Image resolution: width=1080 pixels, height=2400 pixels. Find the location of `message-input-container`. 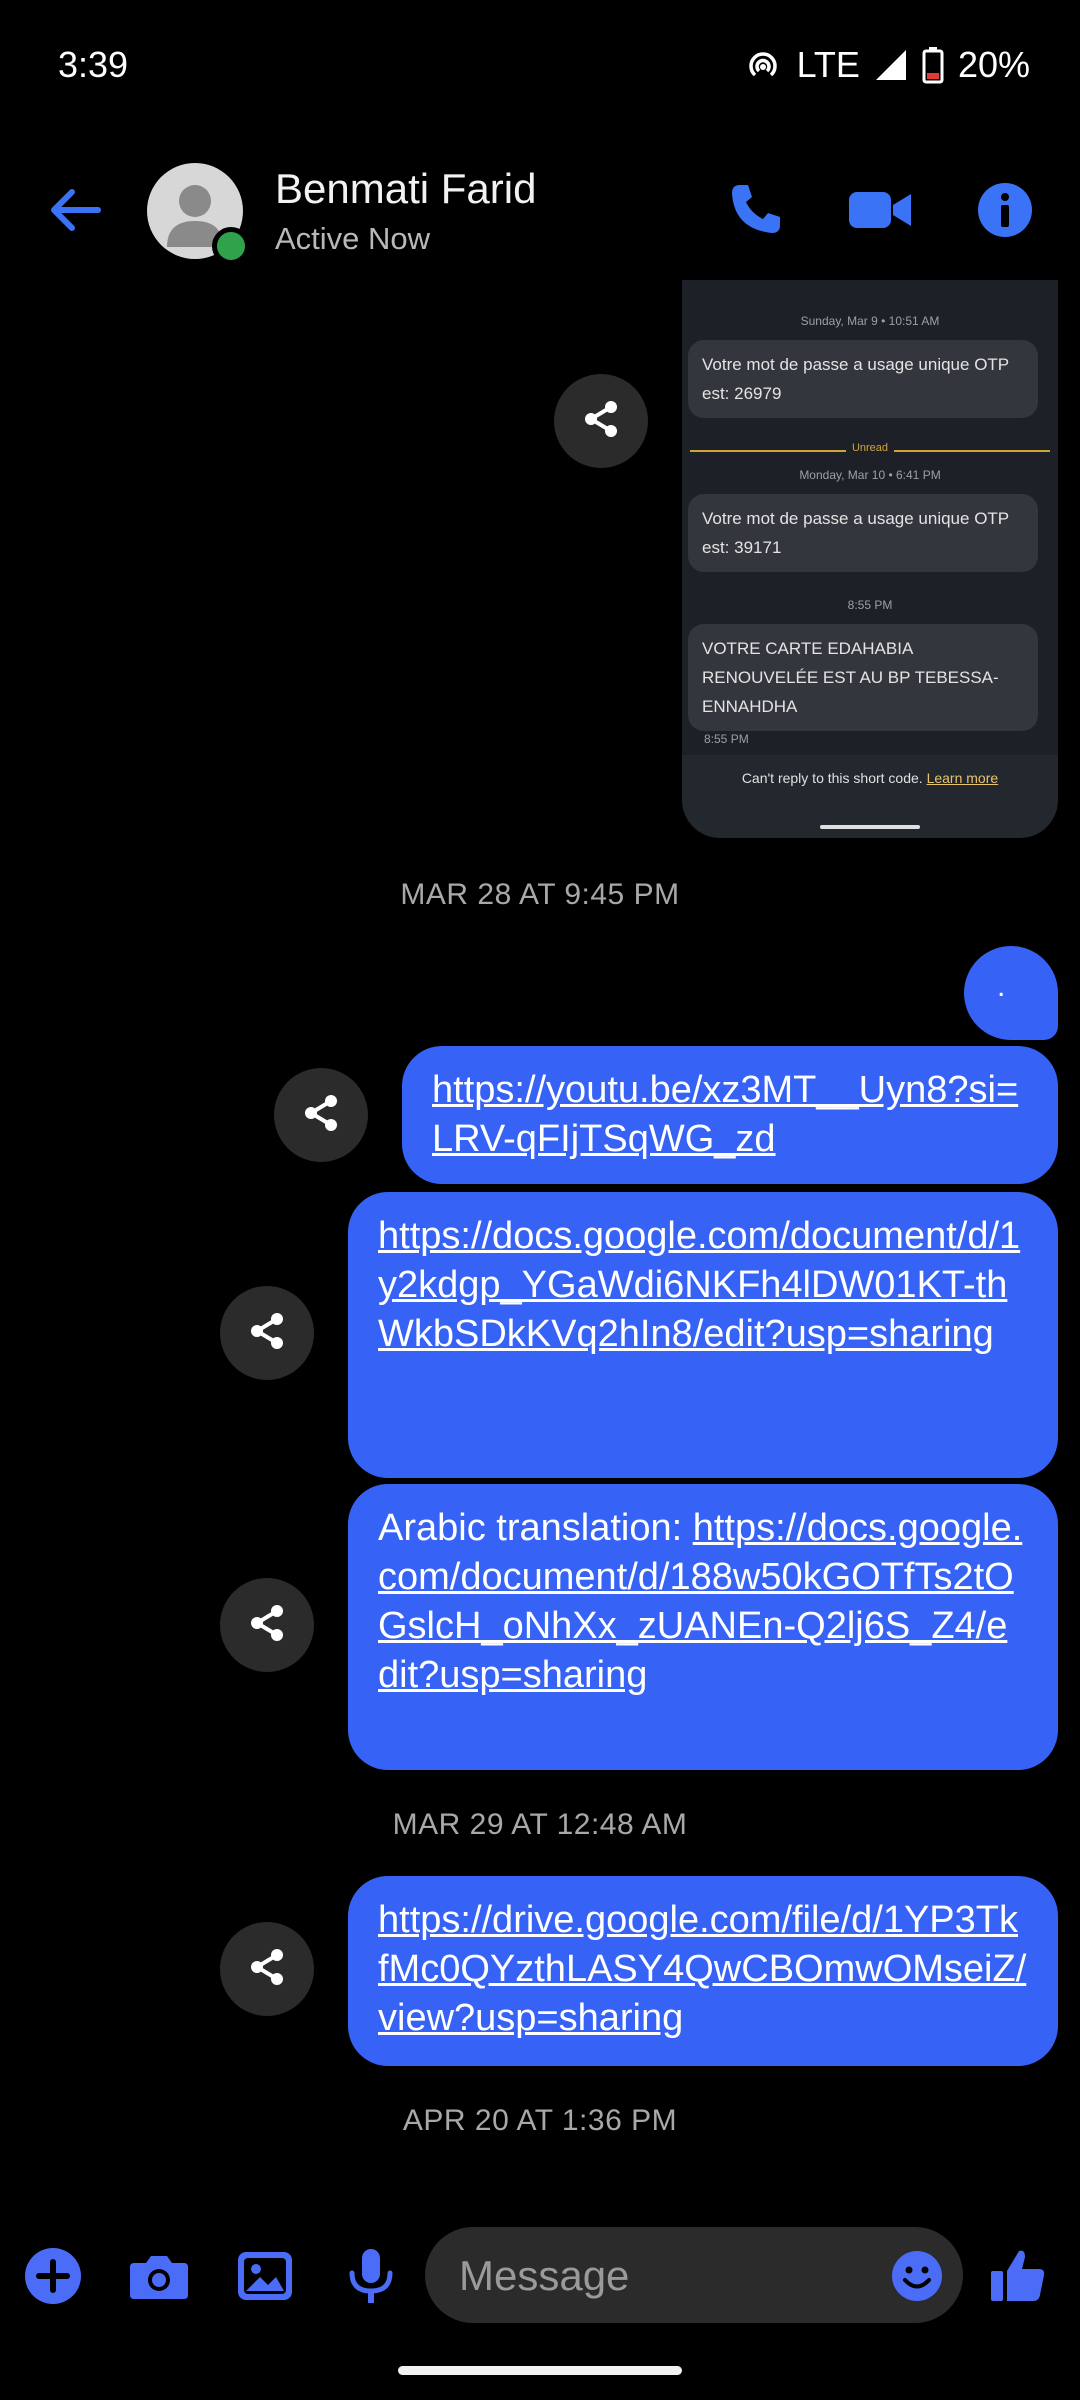

message-input-container is located at coordinates (694, 2276).